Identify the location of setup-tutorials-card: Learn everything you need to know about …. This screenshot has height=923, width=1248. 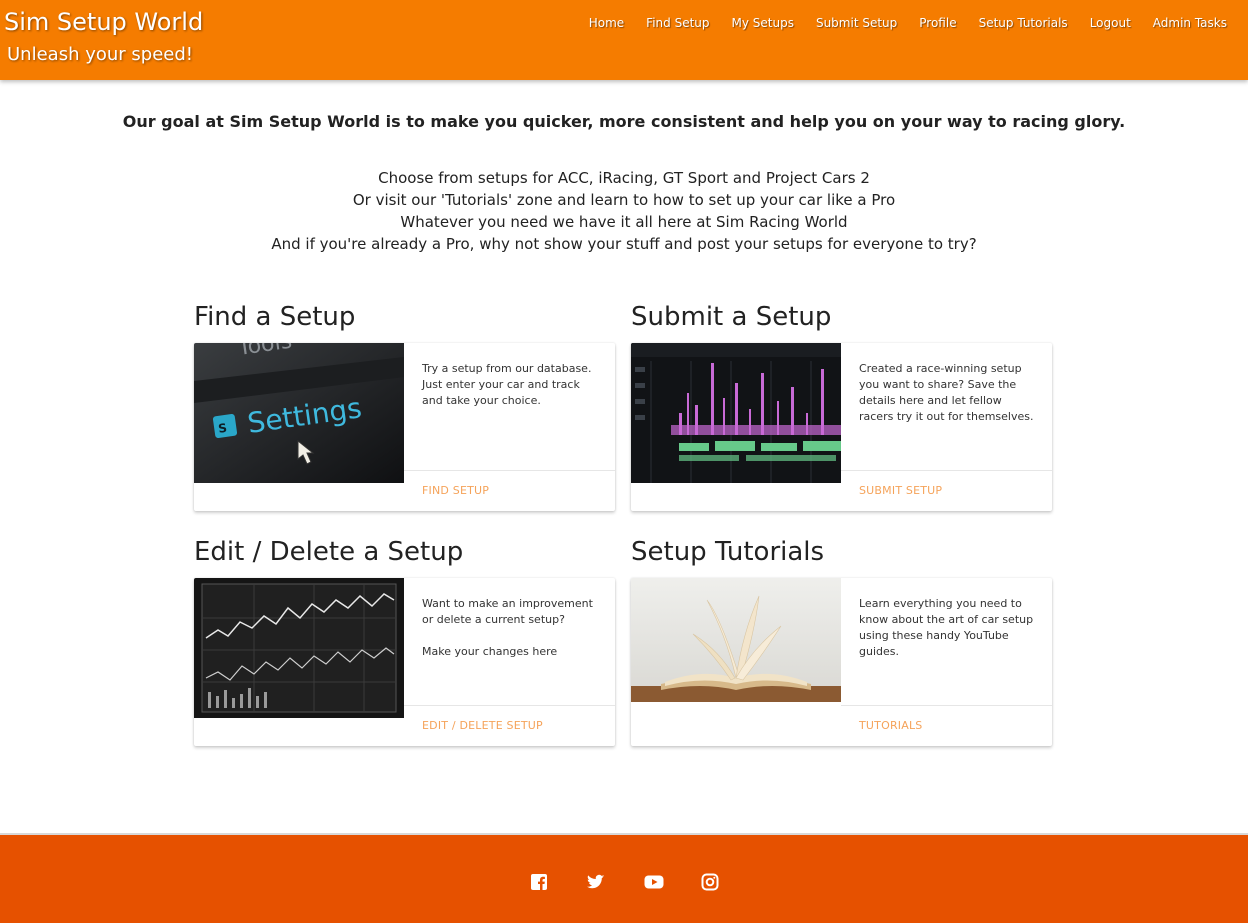
(841, 662).